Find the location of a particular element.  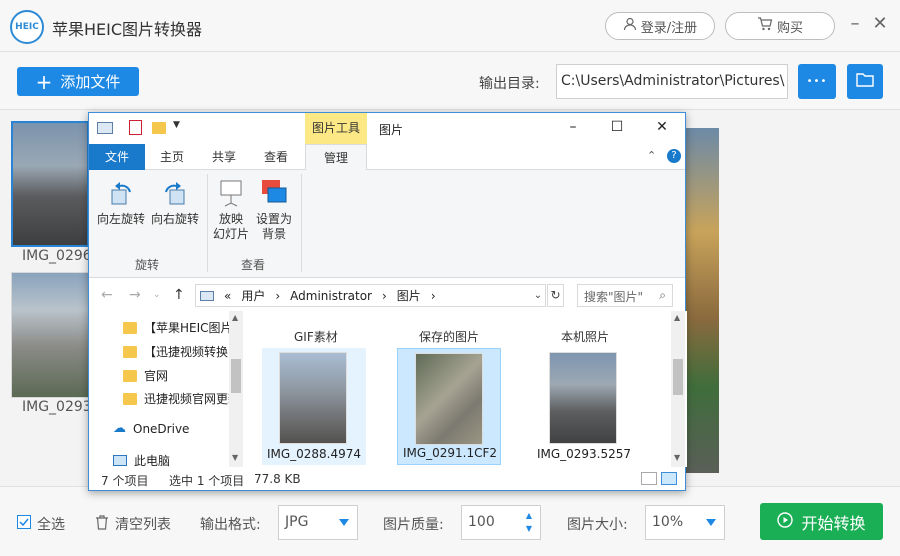

clear-list-button: 清空列表 is located at coordinates (133, 524).